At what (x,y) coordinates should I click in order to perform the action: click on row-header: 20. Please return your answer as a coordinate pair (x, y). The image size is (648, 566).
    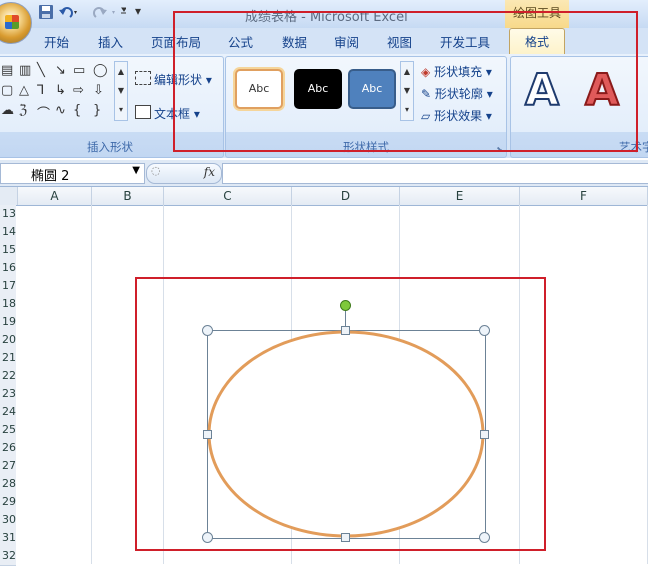
    Looking at the image, I should click on (8, 340).